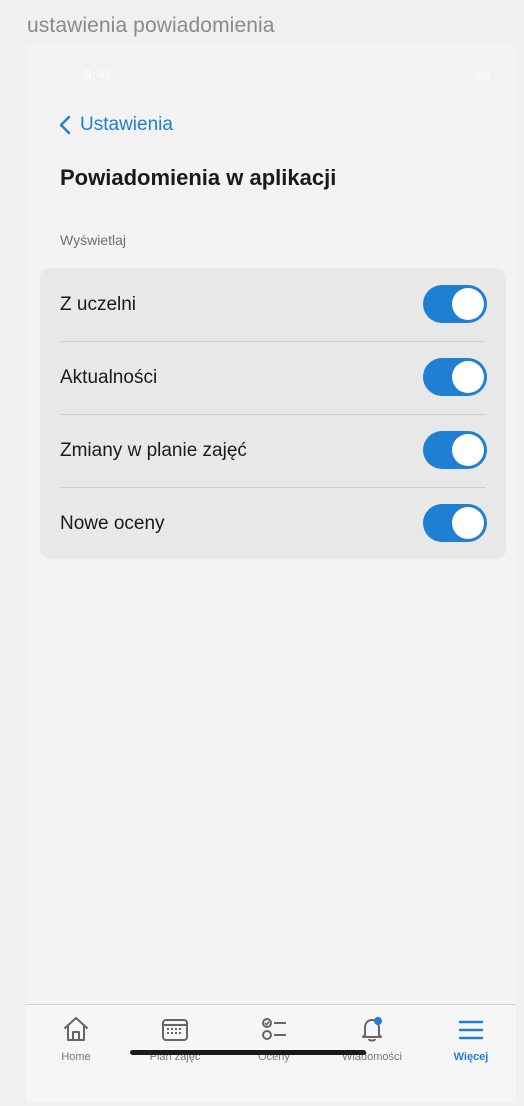 Image resolution: width=524 pixels, height=1106 pixels. I want to click on toggle-zmiany-w-planie, so click(455, 450).